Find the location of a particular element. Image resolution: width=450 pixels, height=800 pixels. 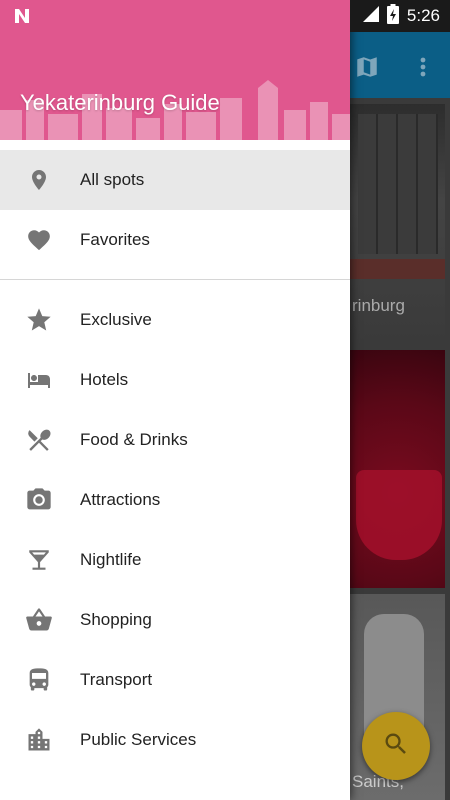

search-icon is located at coordinates (396, 746).